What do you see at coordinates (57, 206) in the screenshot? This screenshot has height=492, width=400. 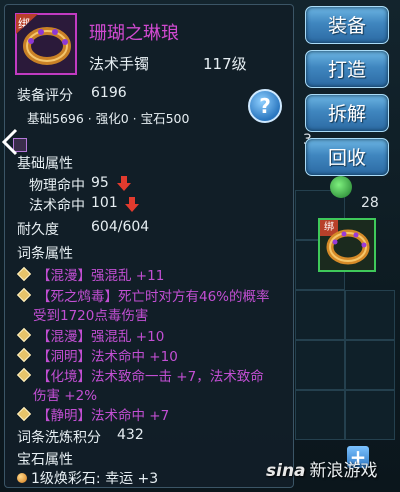 I see `attr-label: 法术命中` at bounding box center [57, 206].